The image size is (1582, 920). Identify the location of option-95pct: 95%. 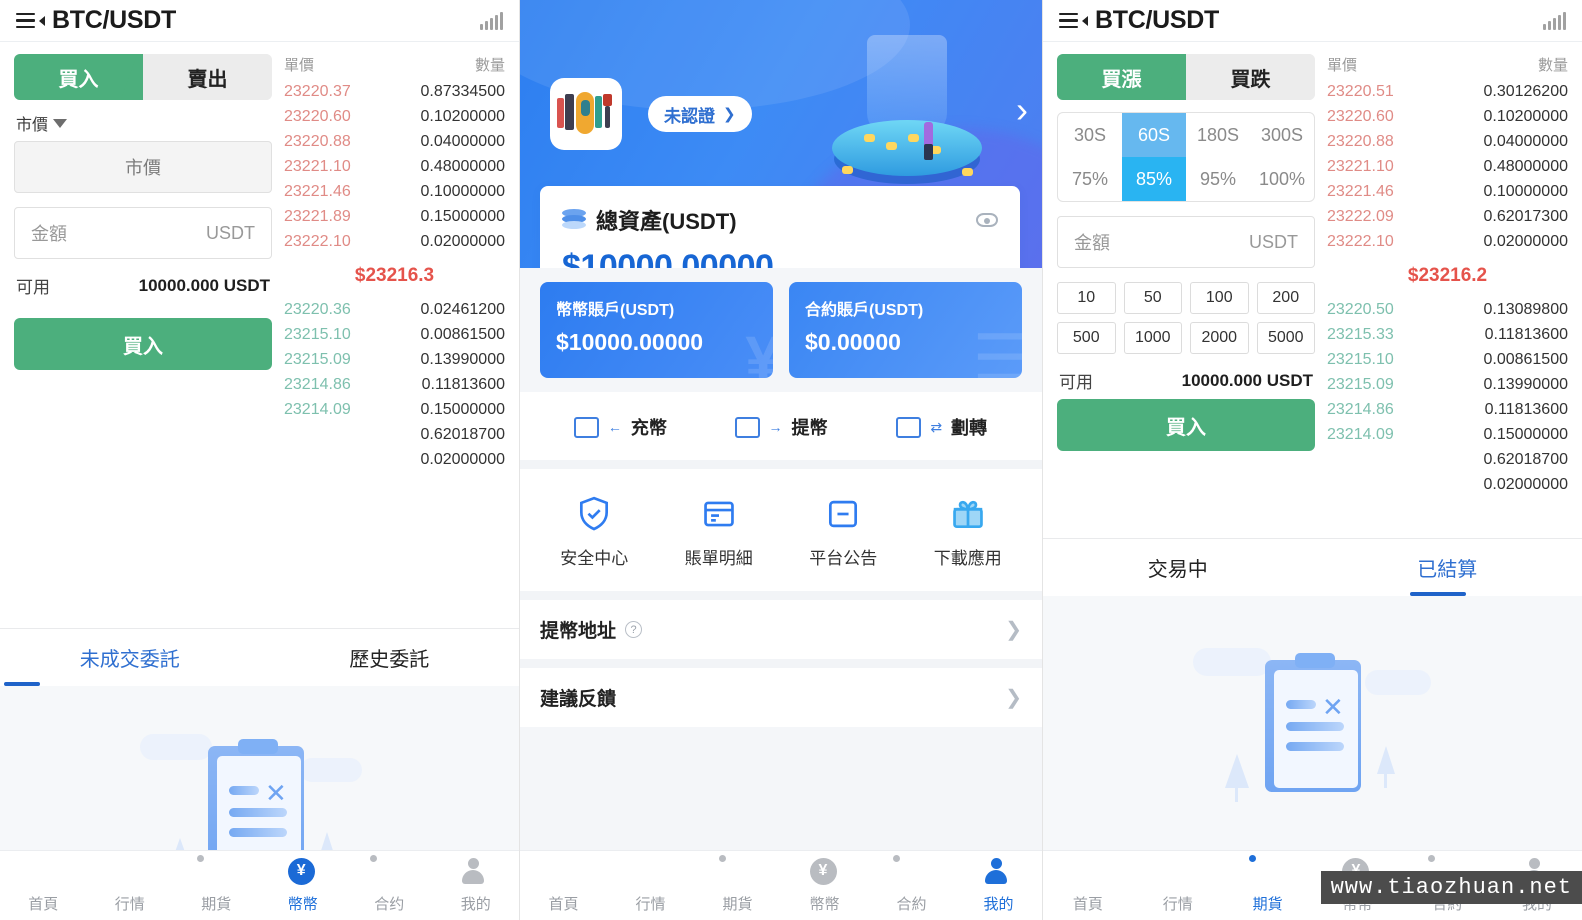
(1218, 179).